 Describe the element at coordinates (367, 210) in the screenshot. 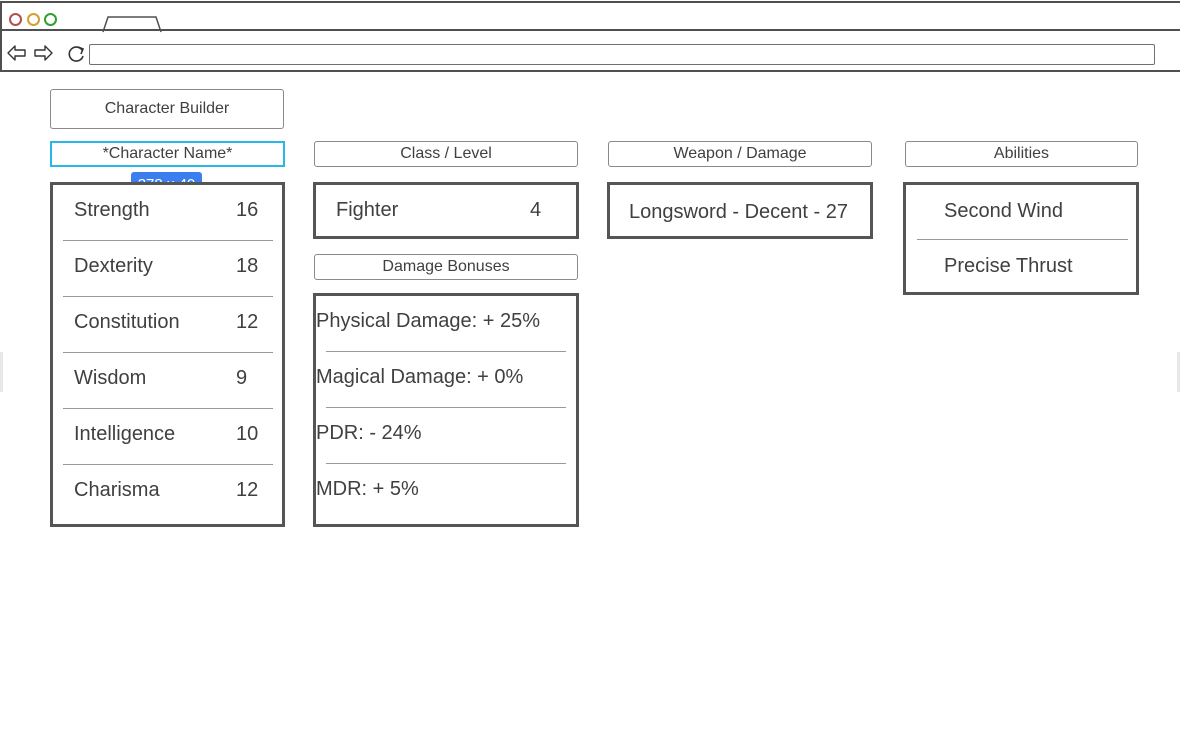

I see `class-name: Fighter` at that location.